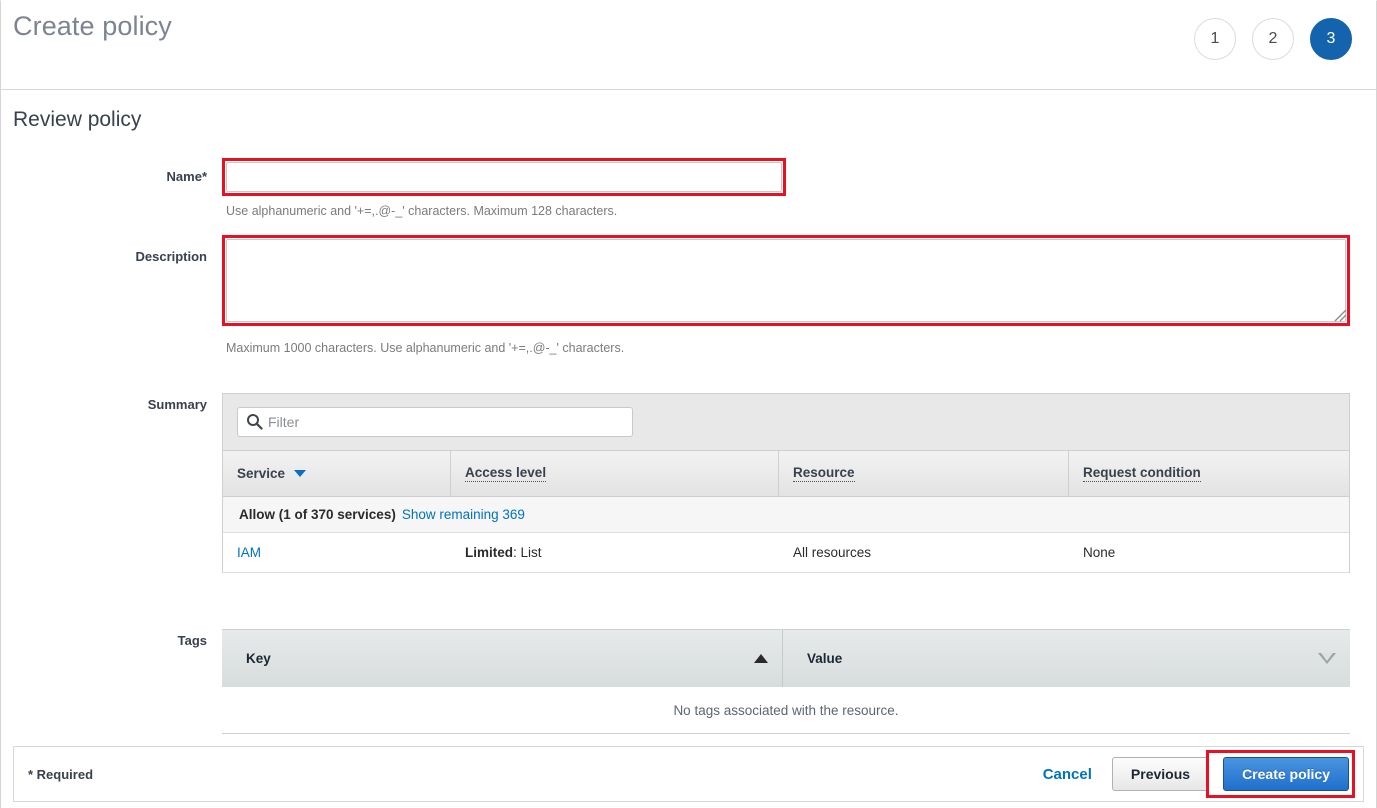 Image resolution: width=1377 pixels, height=808 pixels. Describe the element at coordinates (463, 514) in the screenshot. I see `show-remaining-link: Show remaining 369` at that location.